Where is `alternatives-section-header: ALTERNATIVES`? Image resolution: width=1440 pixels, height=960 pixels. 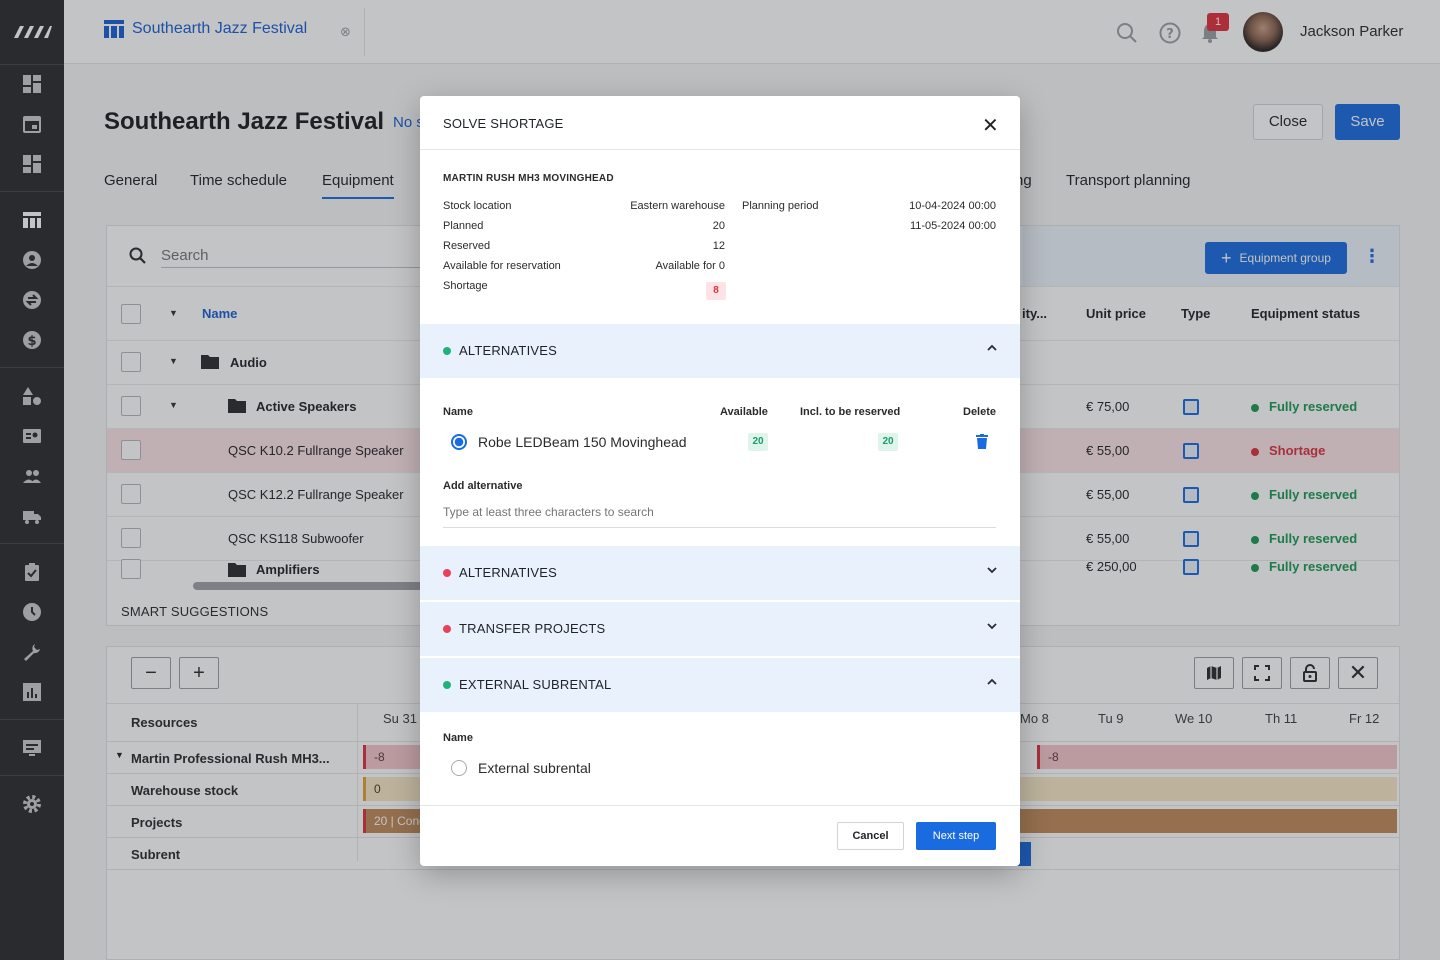
alternatives-section-header: ALTERNATIVES is located at coordinates (720, 351).